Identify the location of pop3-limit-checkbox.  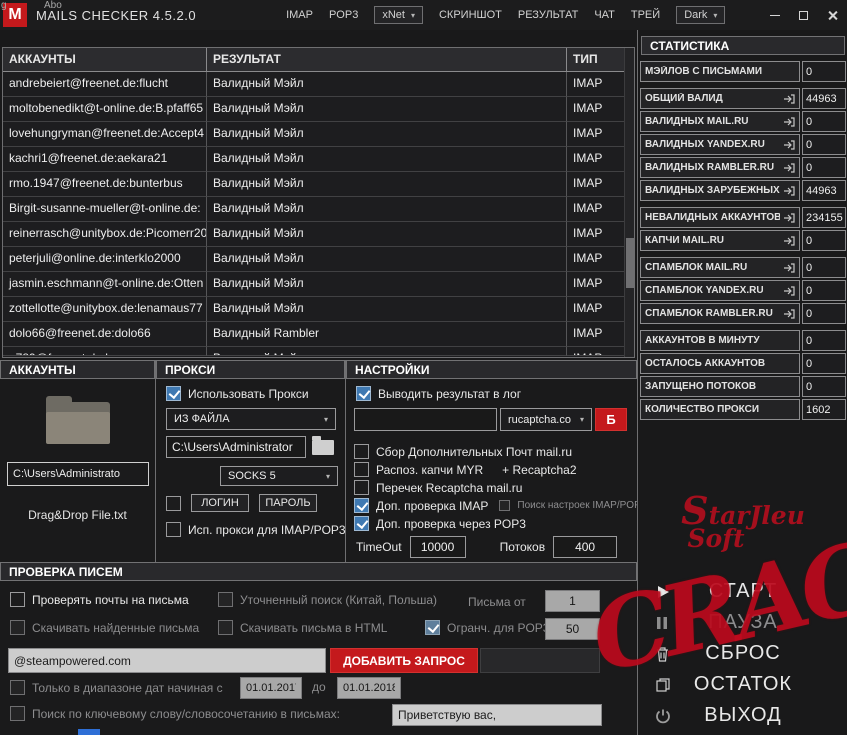
(432, 627).